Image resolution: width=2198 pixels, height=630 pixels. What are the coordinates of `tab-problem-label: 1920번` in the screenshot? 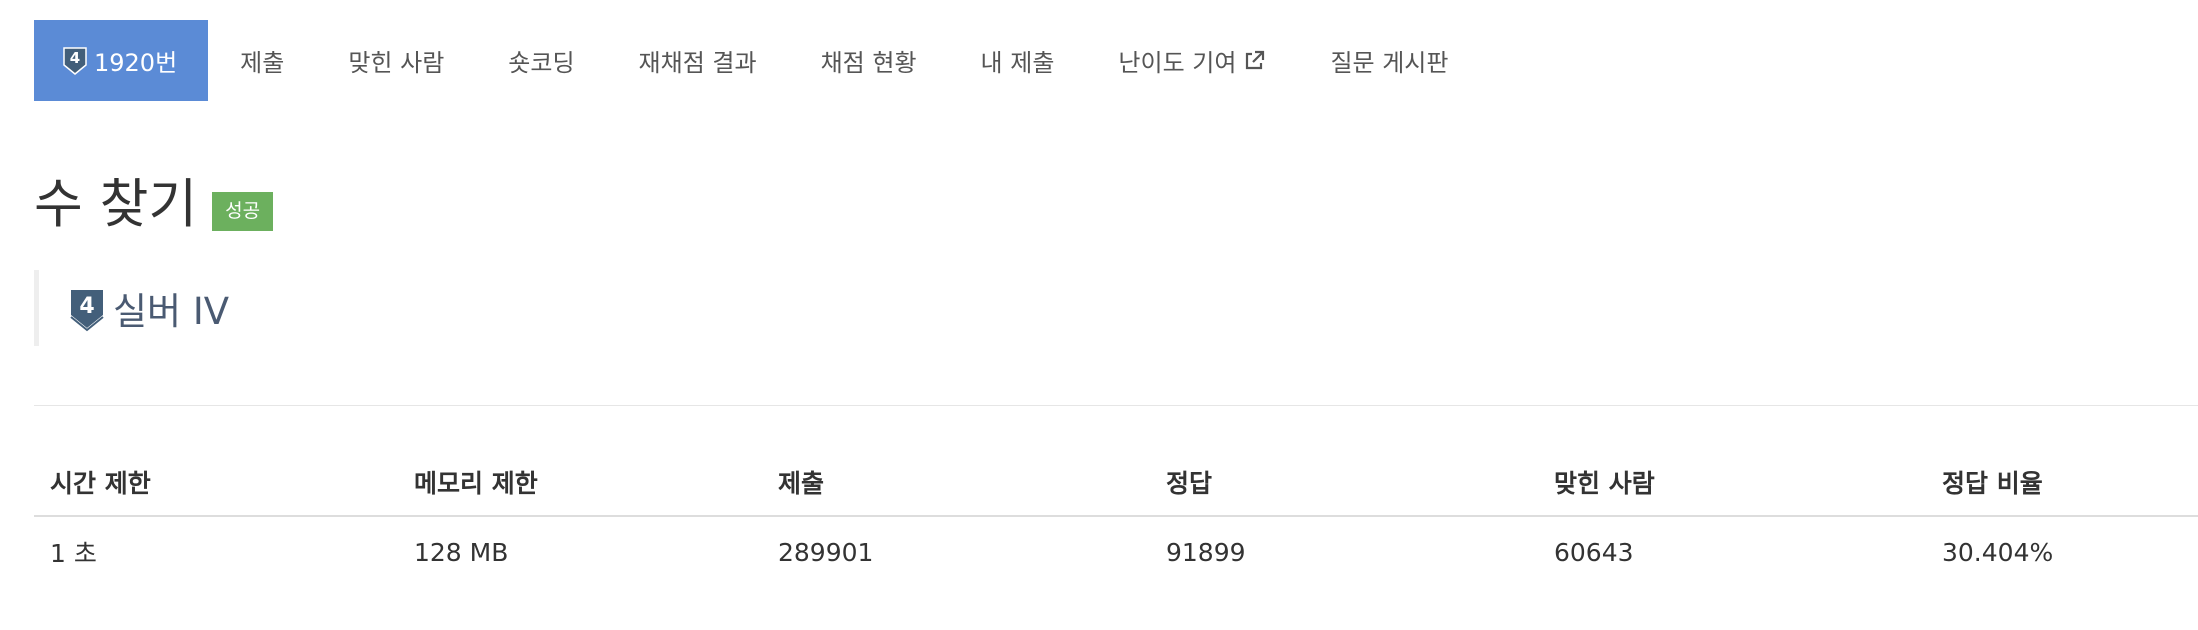 It's located at (136, 63).